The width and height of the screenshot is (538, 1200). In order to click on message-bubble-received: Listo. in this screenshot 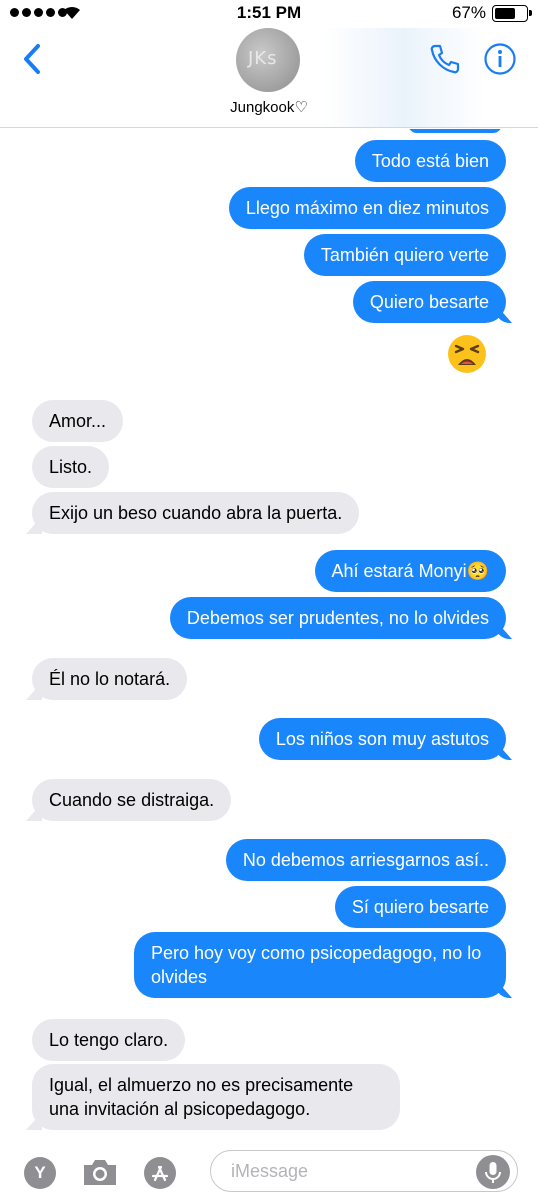, I will do `click(71, 467)`.